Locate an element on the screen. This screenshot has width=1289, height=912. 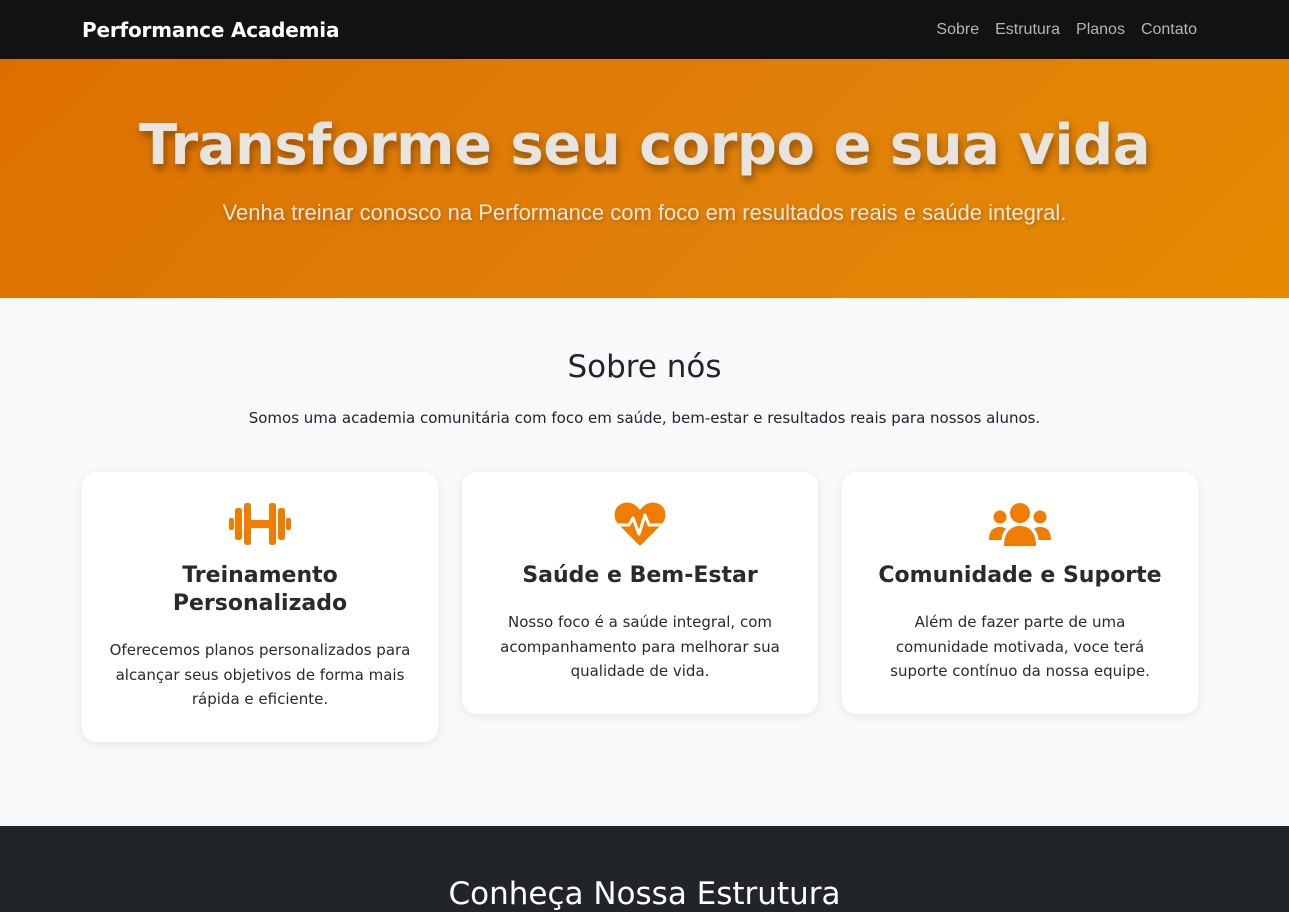
nav-link-contato: Contato is located at coordinates (1169, 30).